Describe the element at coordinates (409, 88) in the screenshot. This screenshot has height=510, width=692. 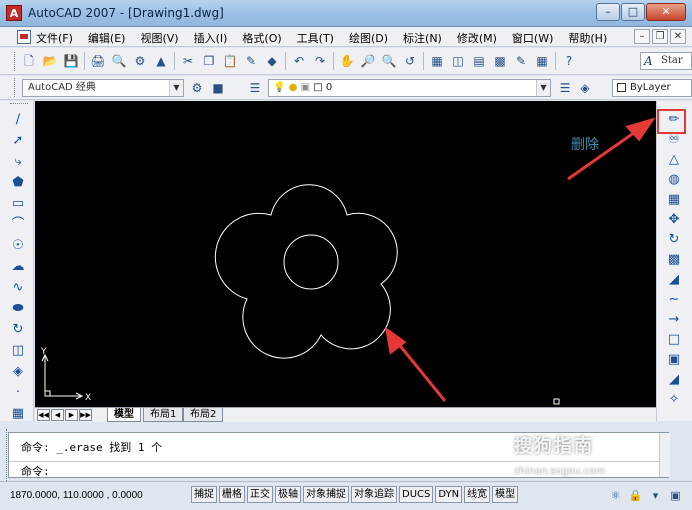
I see `layer-dropdown: 💡 ● ▣ □ 0 ▼` at that location.